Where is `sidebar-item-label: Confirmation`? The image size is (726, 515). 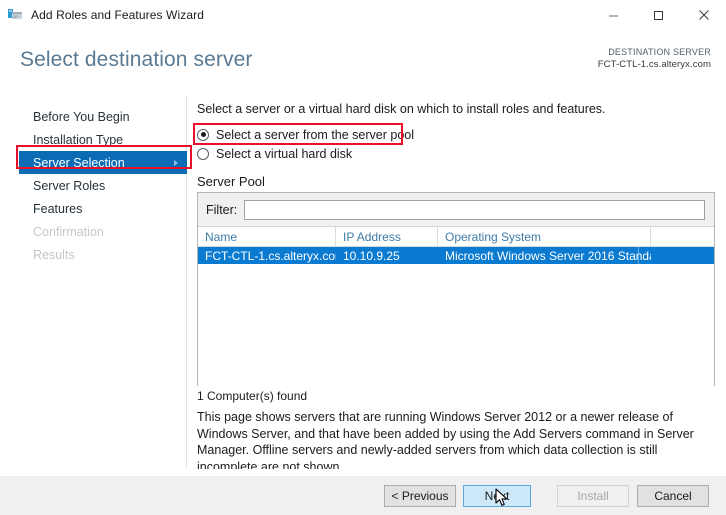
sidebar-item-label: Confirmation is located at coordinates (68, 231).